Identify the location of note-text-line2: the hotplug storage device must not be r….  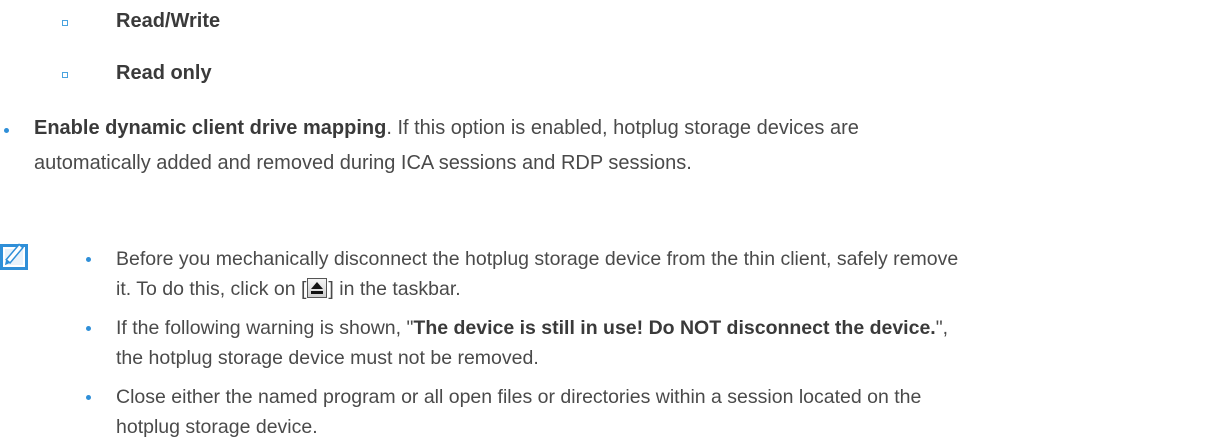
(327, 358).